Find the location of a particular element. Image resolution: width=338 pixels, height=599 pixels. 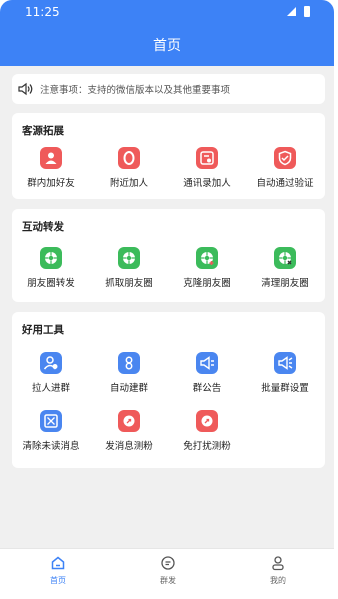

contacts-icon is located at coordinates (207, 158).